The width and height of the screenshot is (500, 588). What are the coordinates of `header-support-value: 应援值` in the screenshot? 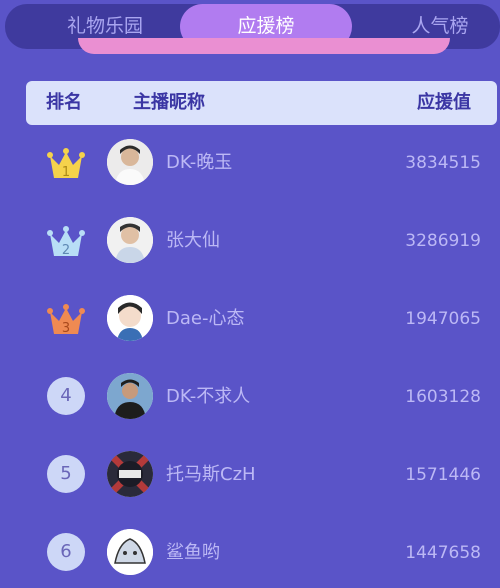 It's located at (444, 102).